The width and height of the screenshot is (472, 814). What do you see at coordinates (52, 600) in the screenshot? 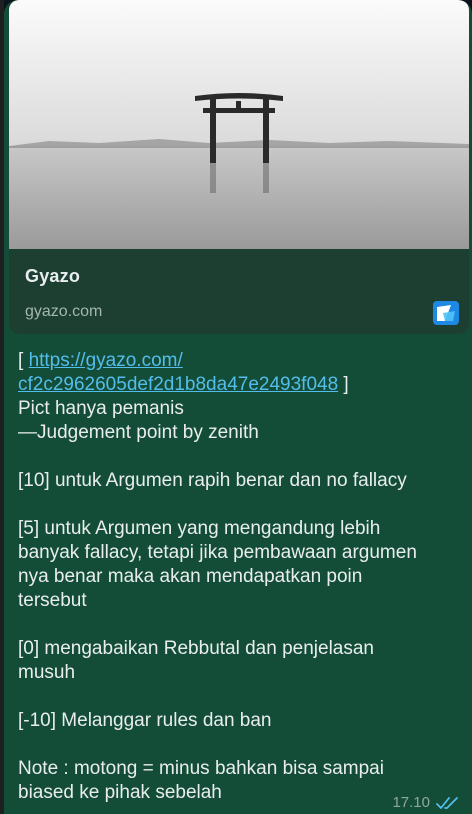
I see `text-line: tersebut` at bounding box center [52, 600].